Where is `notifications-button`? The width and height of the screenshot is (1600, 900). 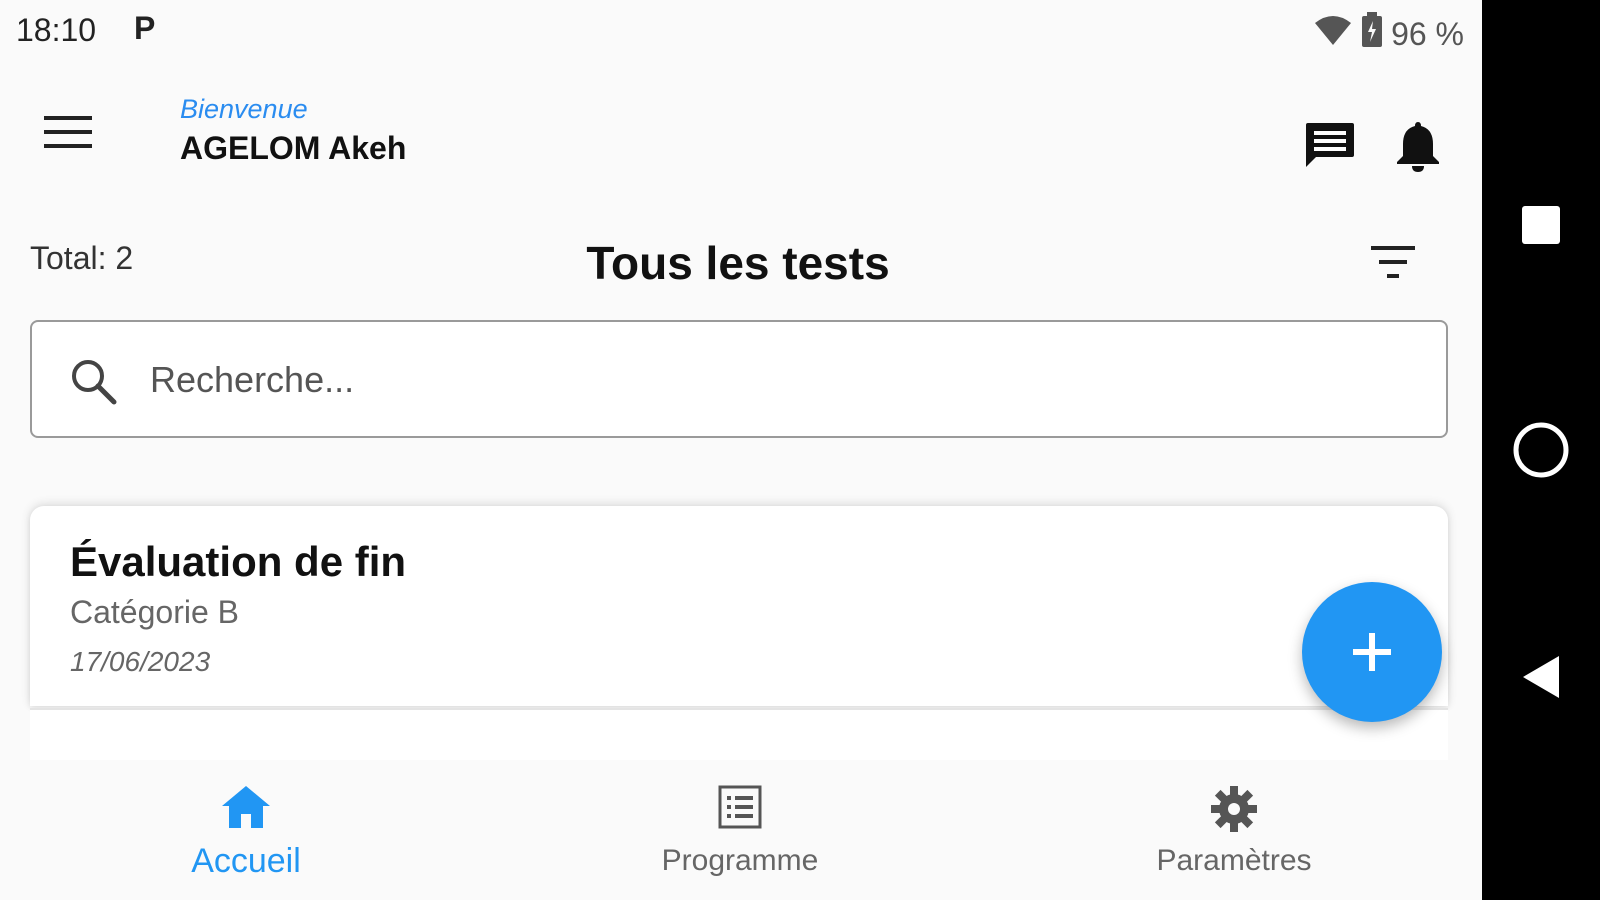 notifications-button is located at coordinates (1418, 146).